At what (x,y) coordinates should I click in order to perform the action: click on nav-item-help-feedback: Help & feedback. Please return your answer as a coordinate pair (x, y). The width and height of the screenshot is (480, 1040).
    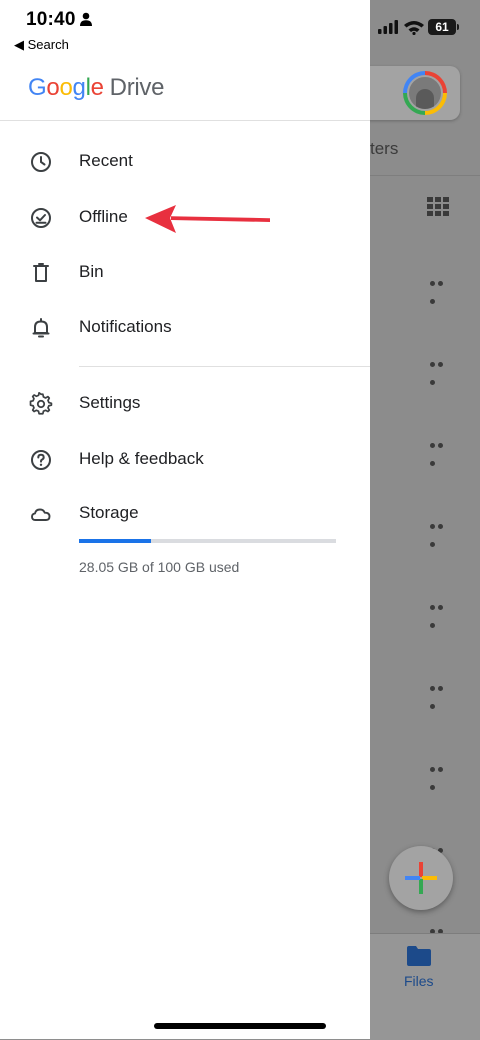
    Looking at the image, I should click on (185, 460).